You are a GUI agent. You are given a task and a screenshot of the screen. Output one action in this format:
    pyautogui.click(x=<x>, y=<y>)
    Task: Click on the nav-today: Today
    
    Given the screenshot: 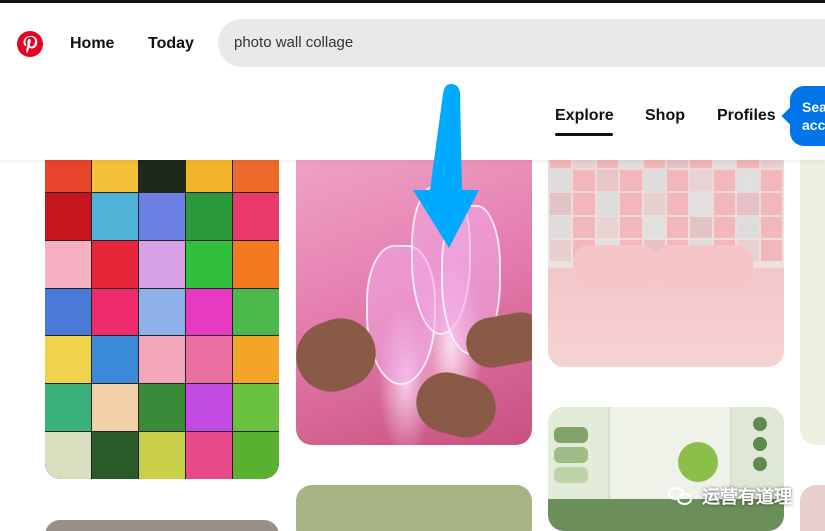 What is the action you would take?
    pyautogui.click(x=171, y=44)
    